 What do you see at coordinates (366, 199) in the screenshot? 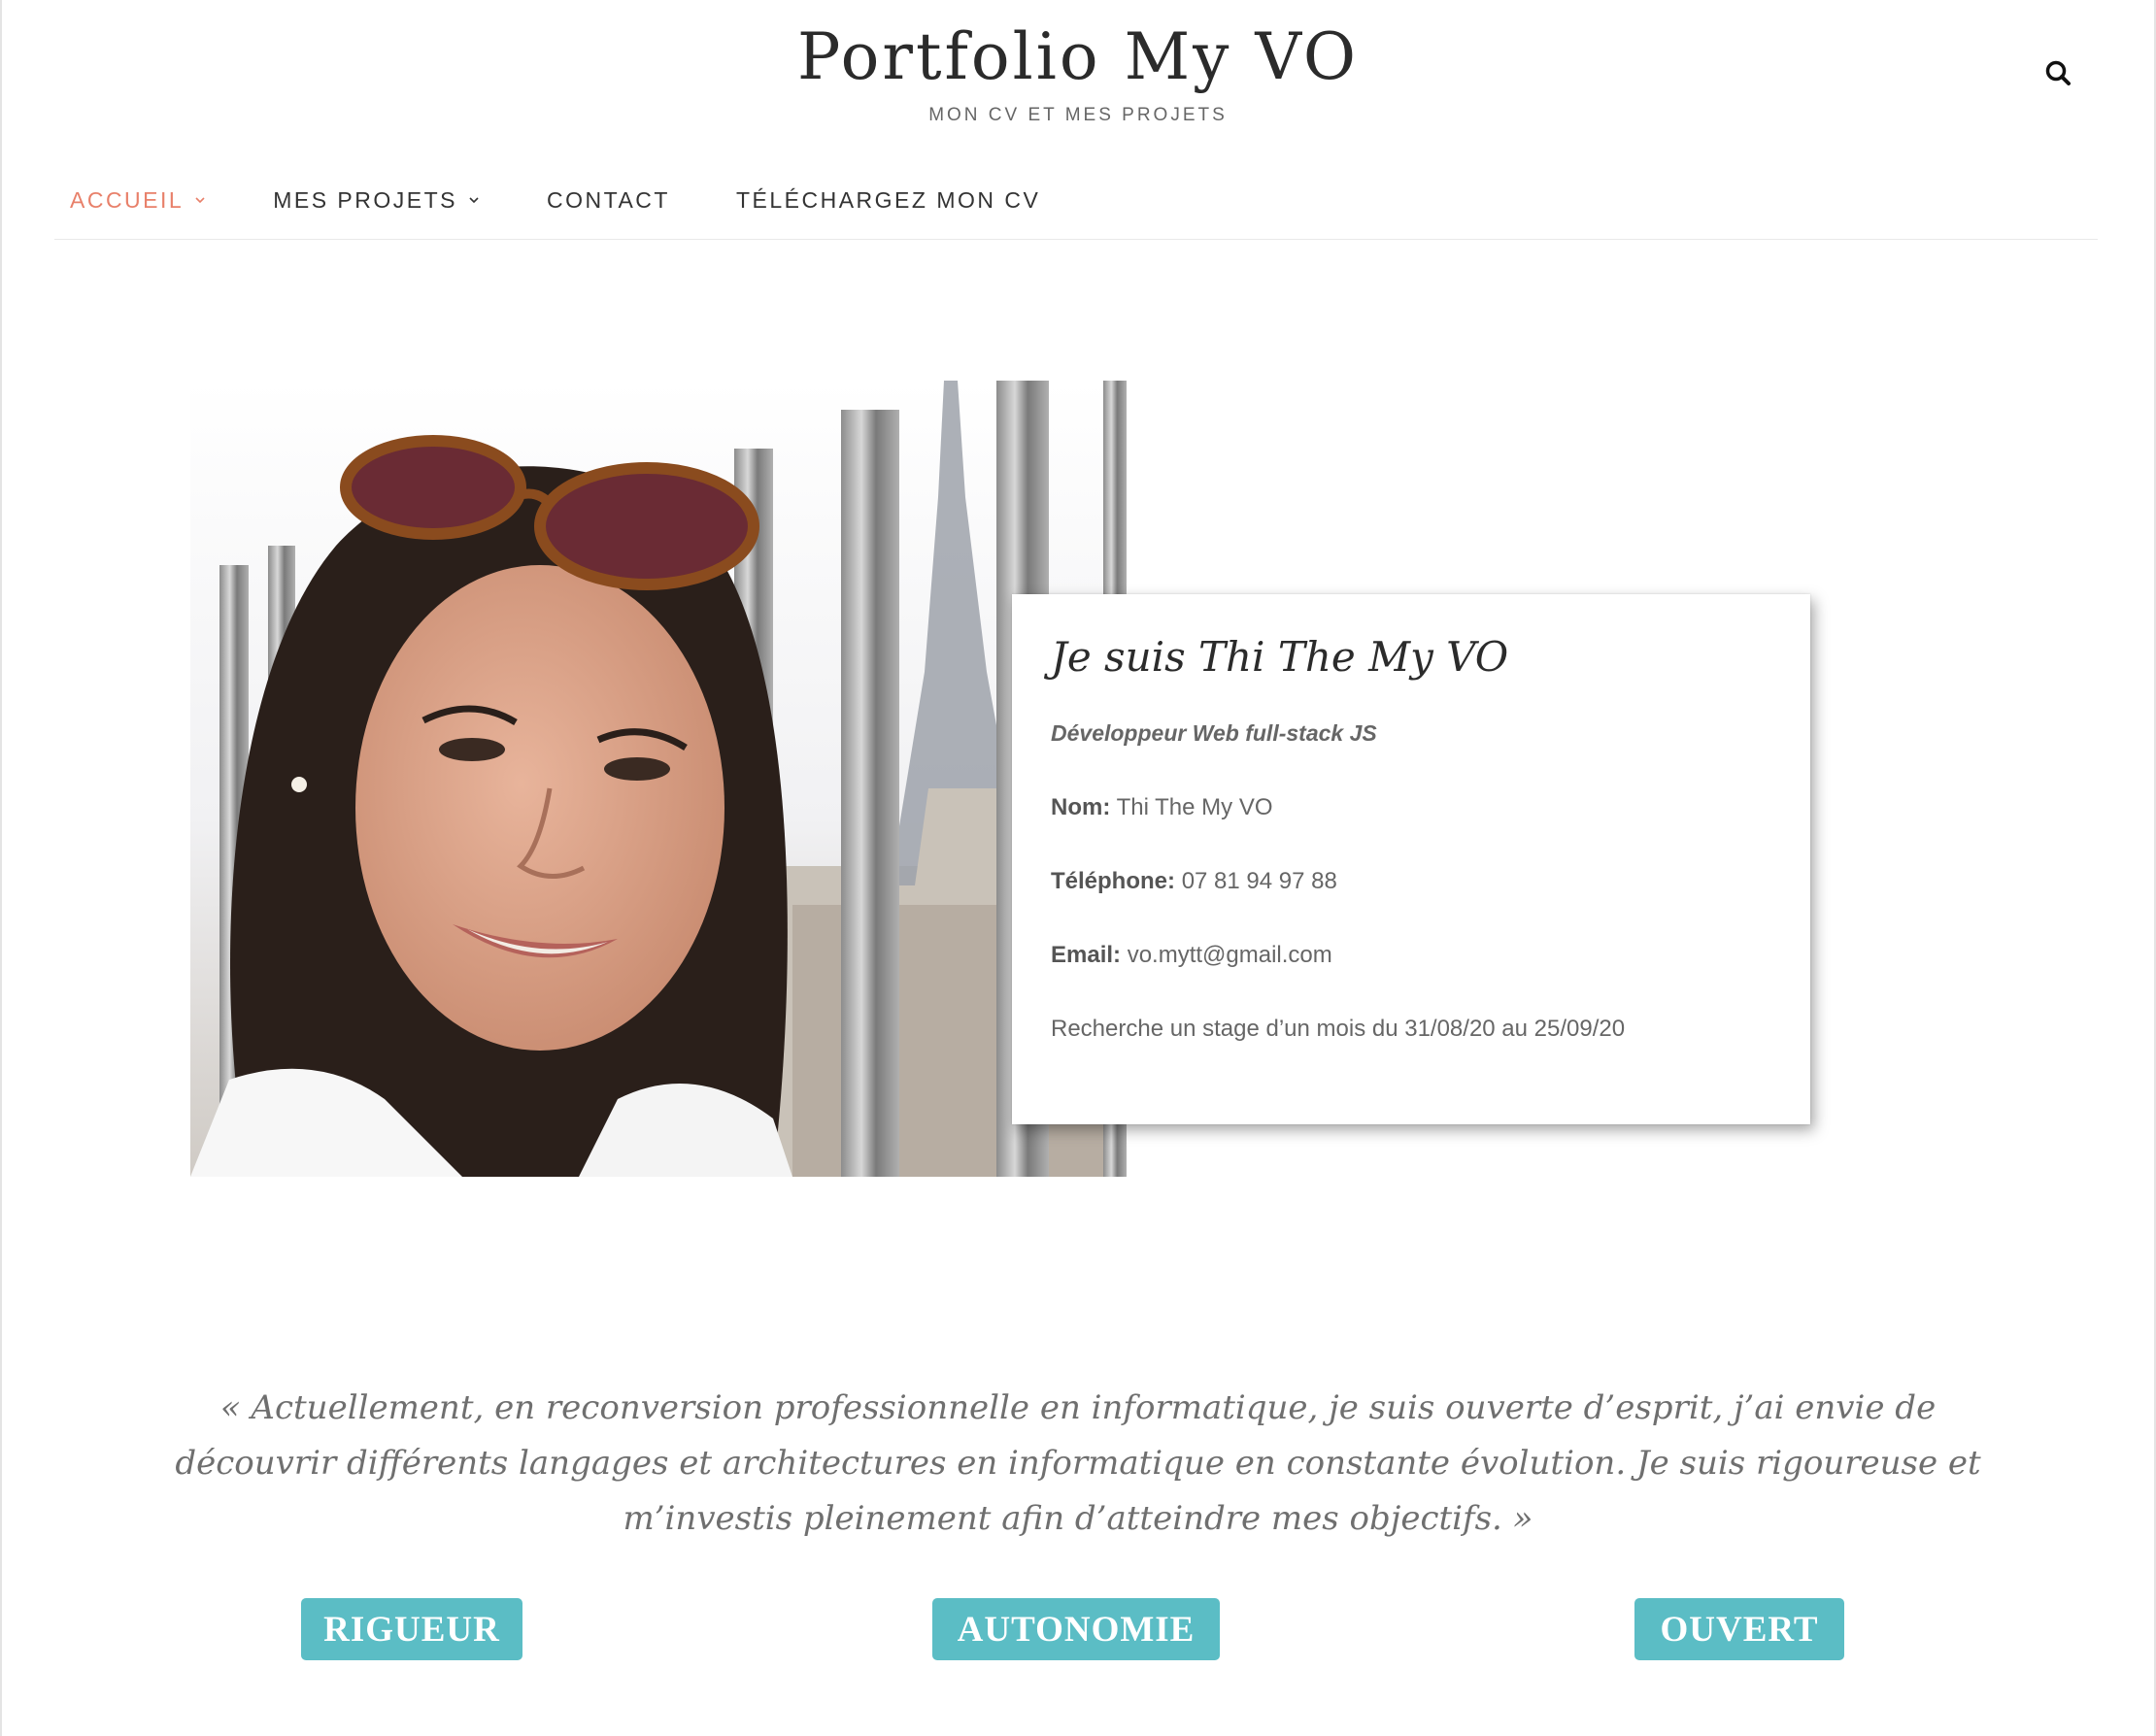
I see `nav-item-label: MES PROJETS` at bounding box center [366, 199].